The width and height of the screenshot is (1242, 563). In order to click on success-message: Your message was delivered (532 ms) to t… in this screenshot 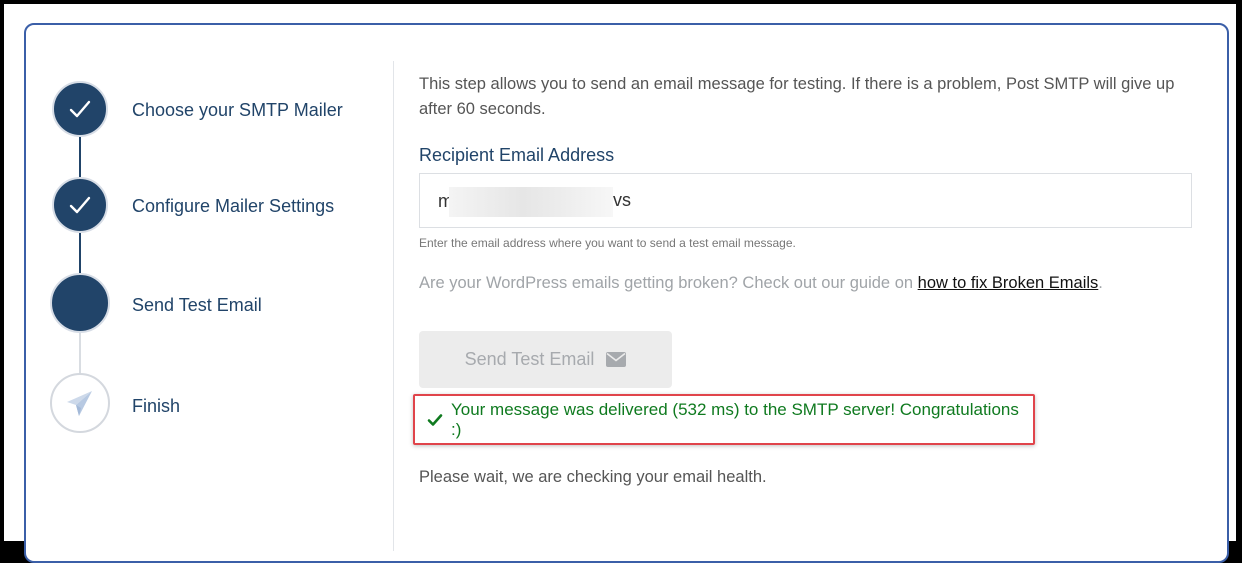, I will do `click(724, 419)`.